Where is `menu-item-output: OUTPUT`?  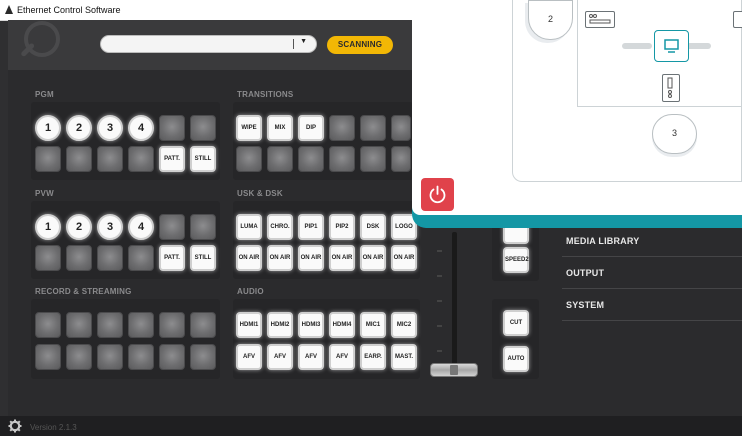 menu-item-output: OUTPUT is located at coordinates (585, 273).